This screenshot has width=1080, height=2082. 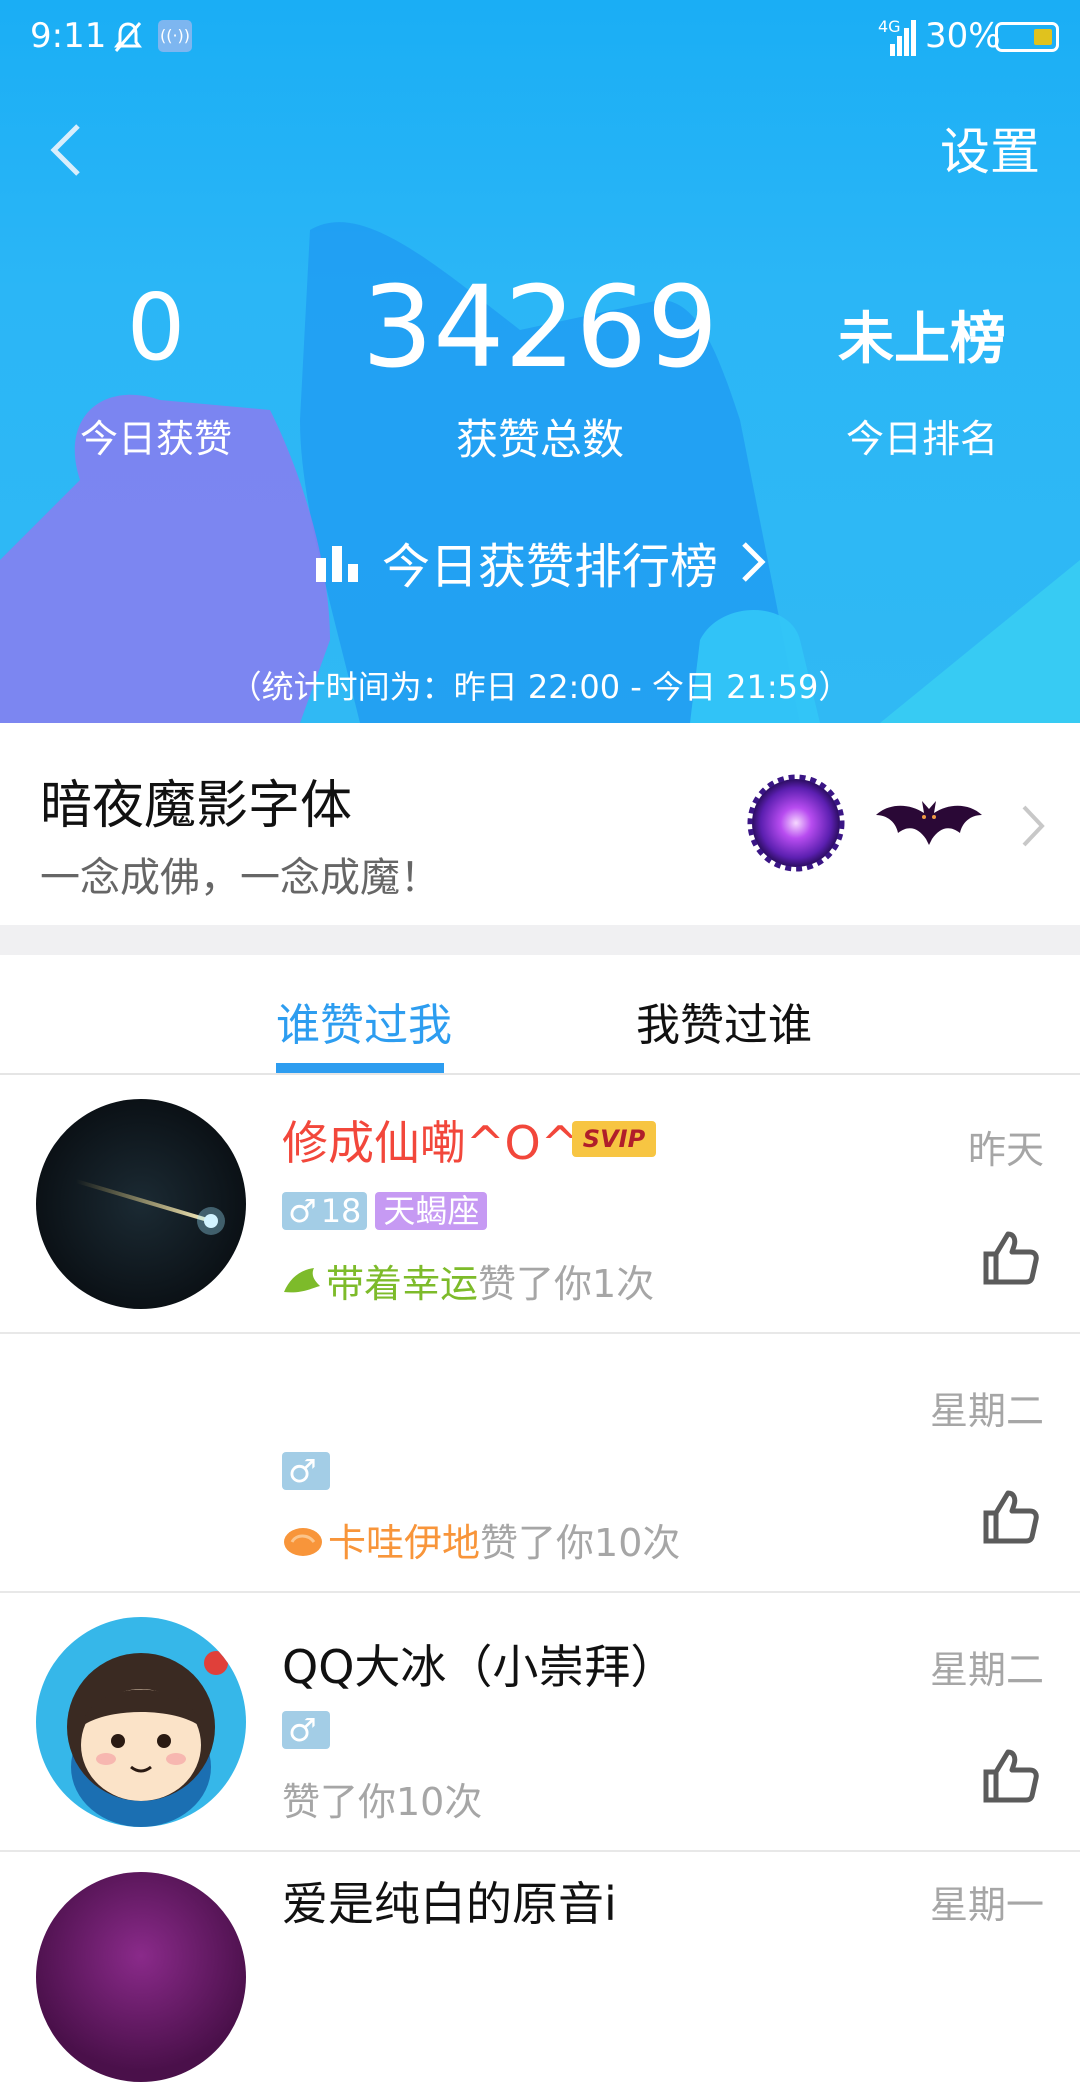 I want to click on status-time: 9:11, so click(x=68, y=36).